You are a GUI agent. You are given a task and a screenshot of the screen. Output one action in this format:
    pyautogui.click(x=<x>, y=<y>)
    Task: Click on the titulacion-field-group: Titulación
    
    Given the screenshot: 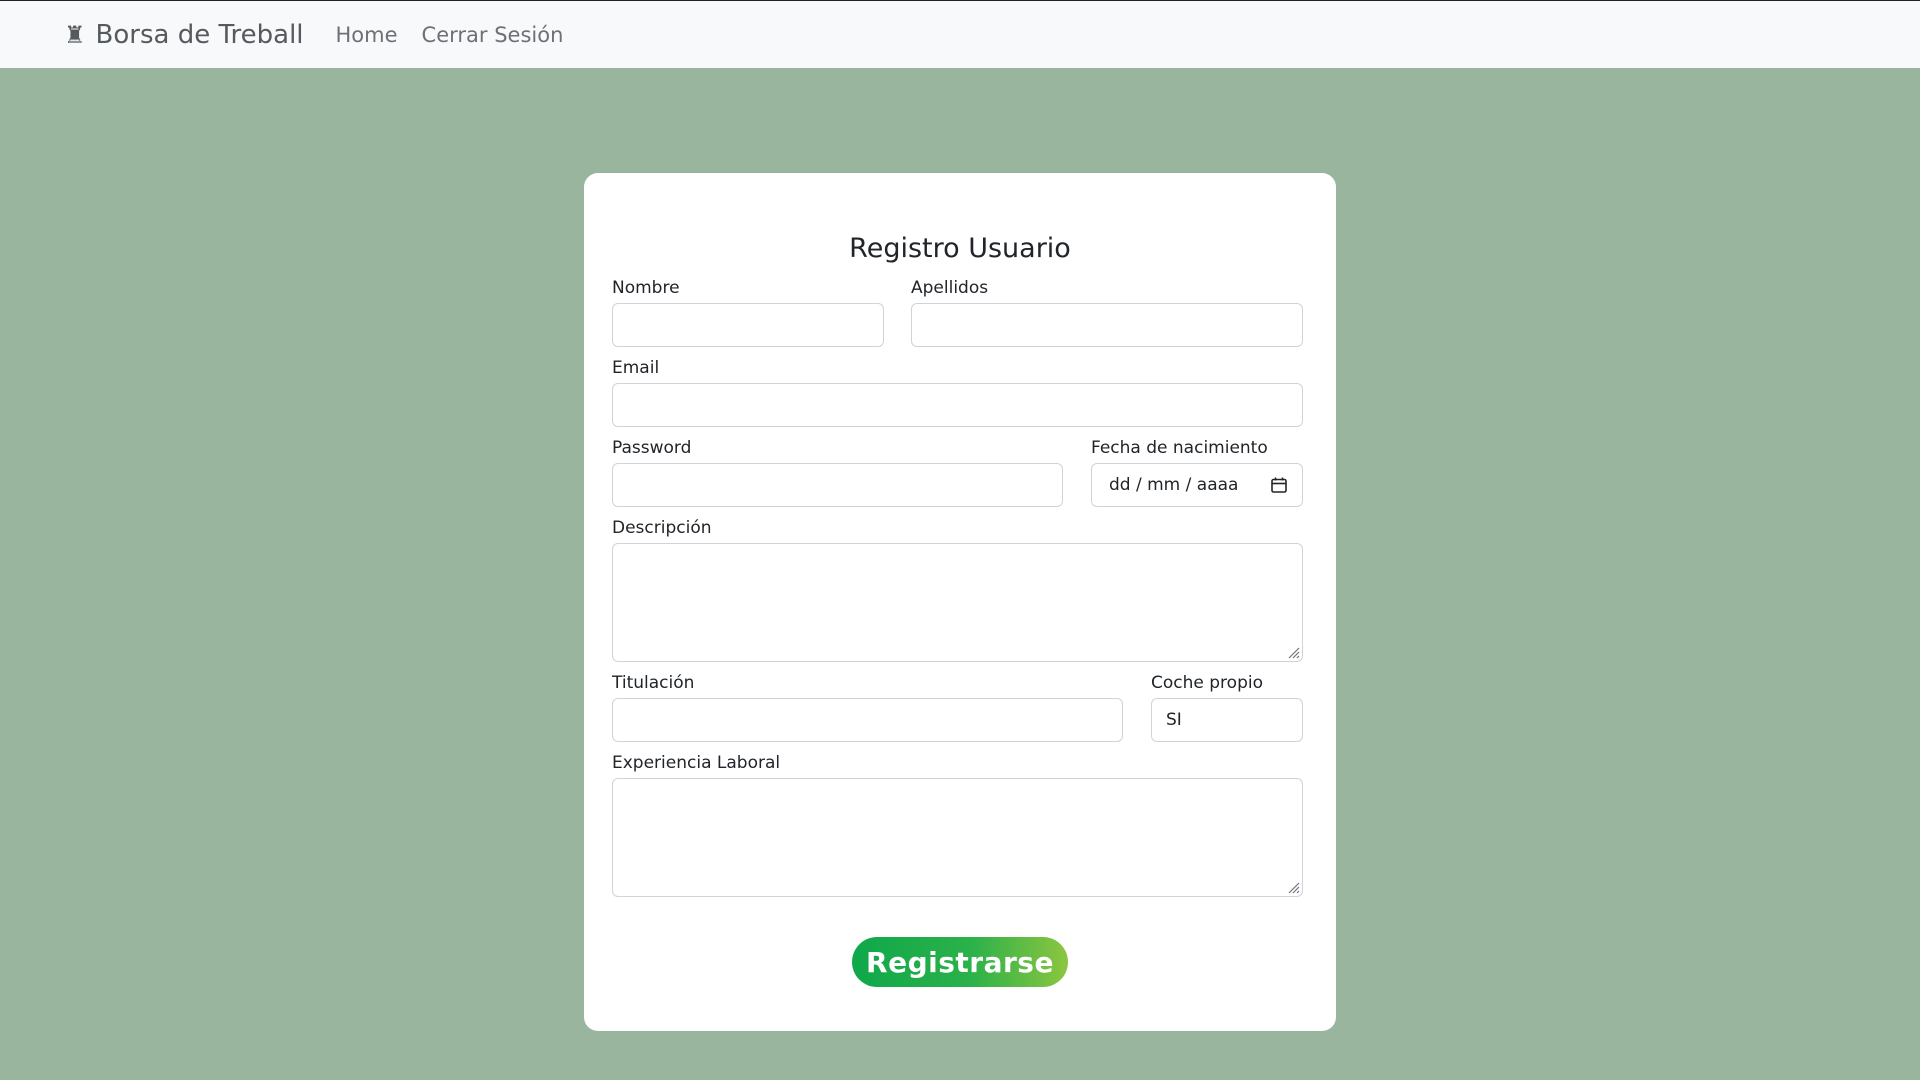 What is the action you would take?
    pyautogui.click(x=867, y=707)
    